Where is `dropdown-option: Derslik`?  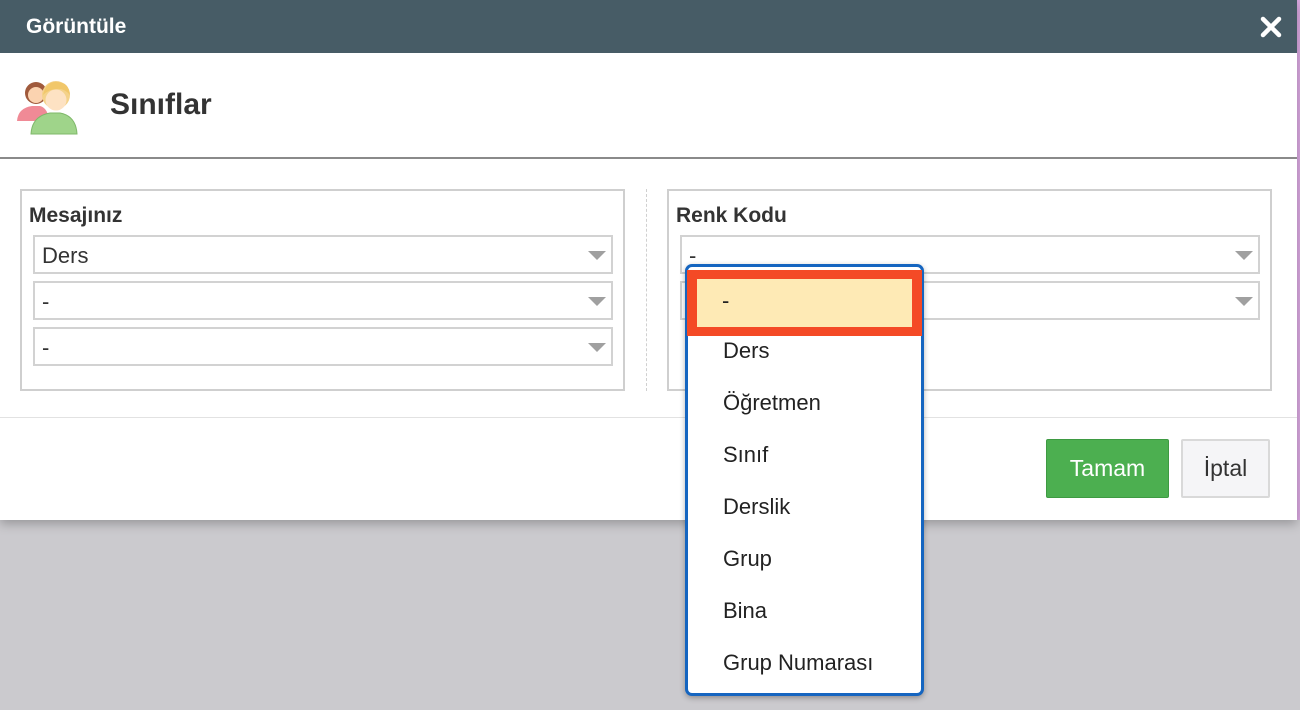
dropdown-option: Derslik is located at coordinates (804, 507).